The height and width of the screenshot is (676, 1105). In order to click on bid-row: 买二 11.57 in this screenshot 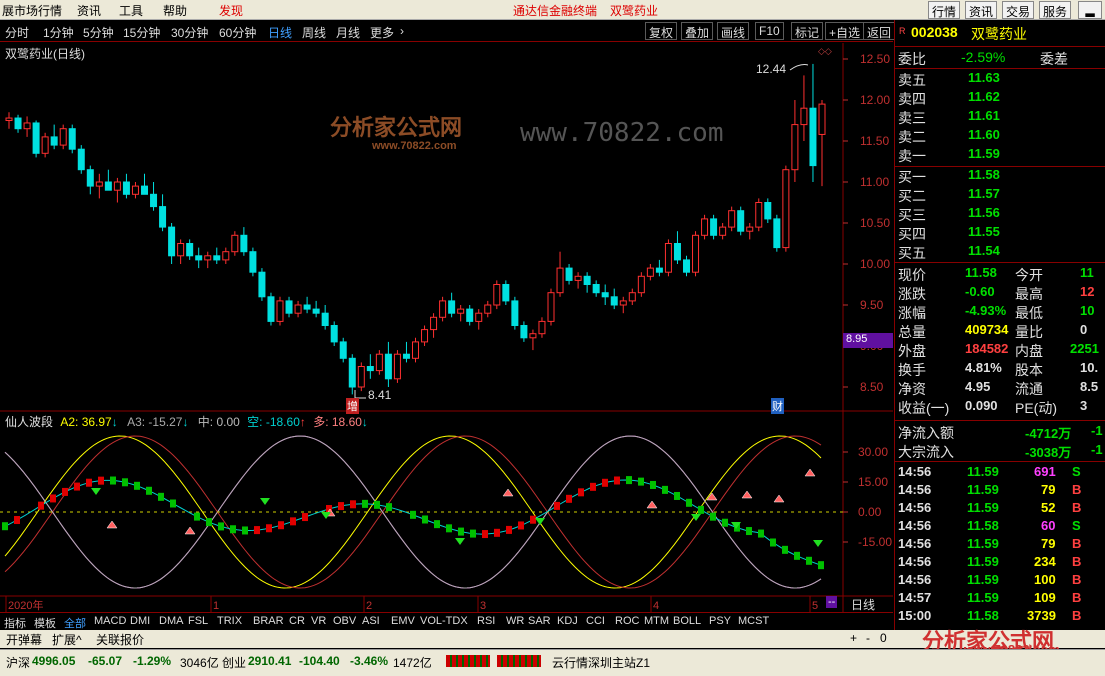, I will do `click(1000, 195)`.